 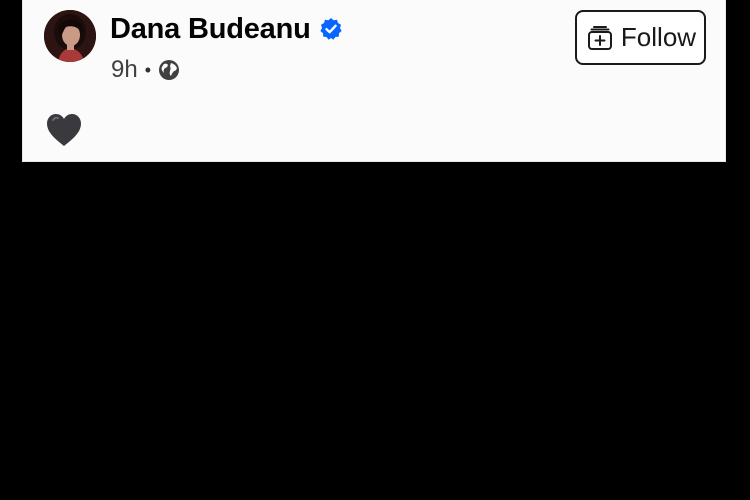 I want to click on globe-icon, so click(x=169, y=70).